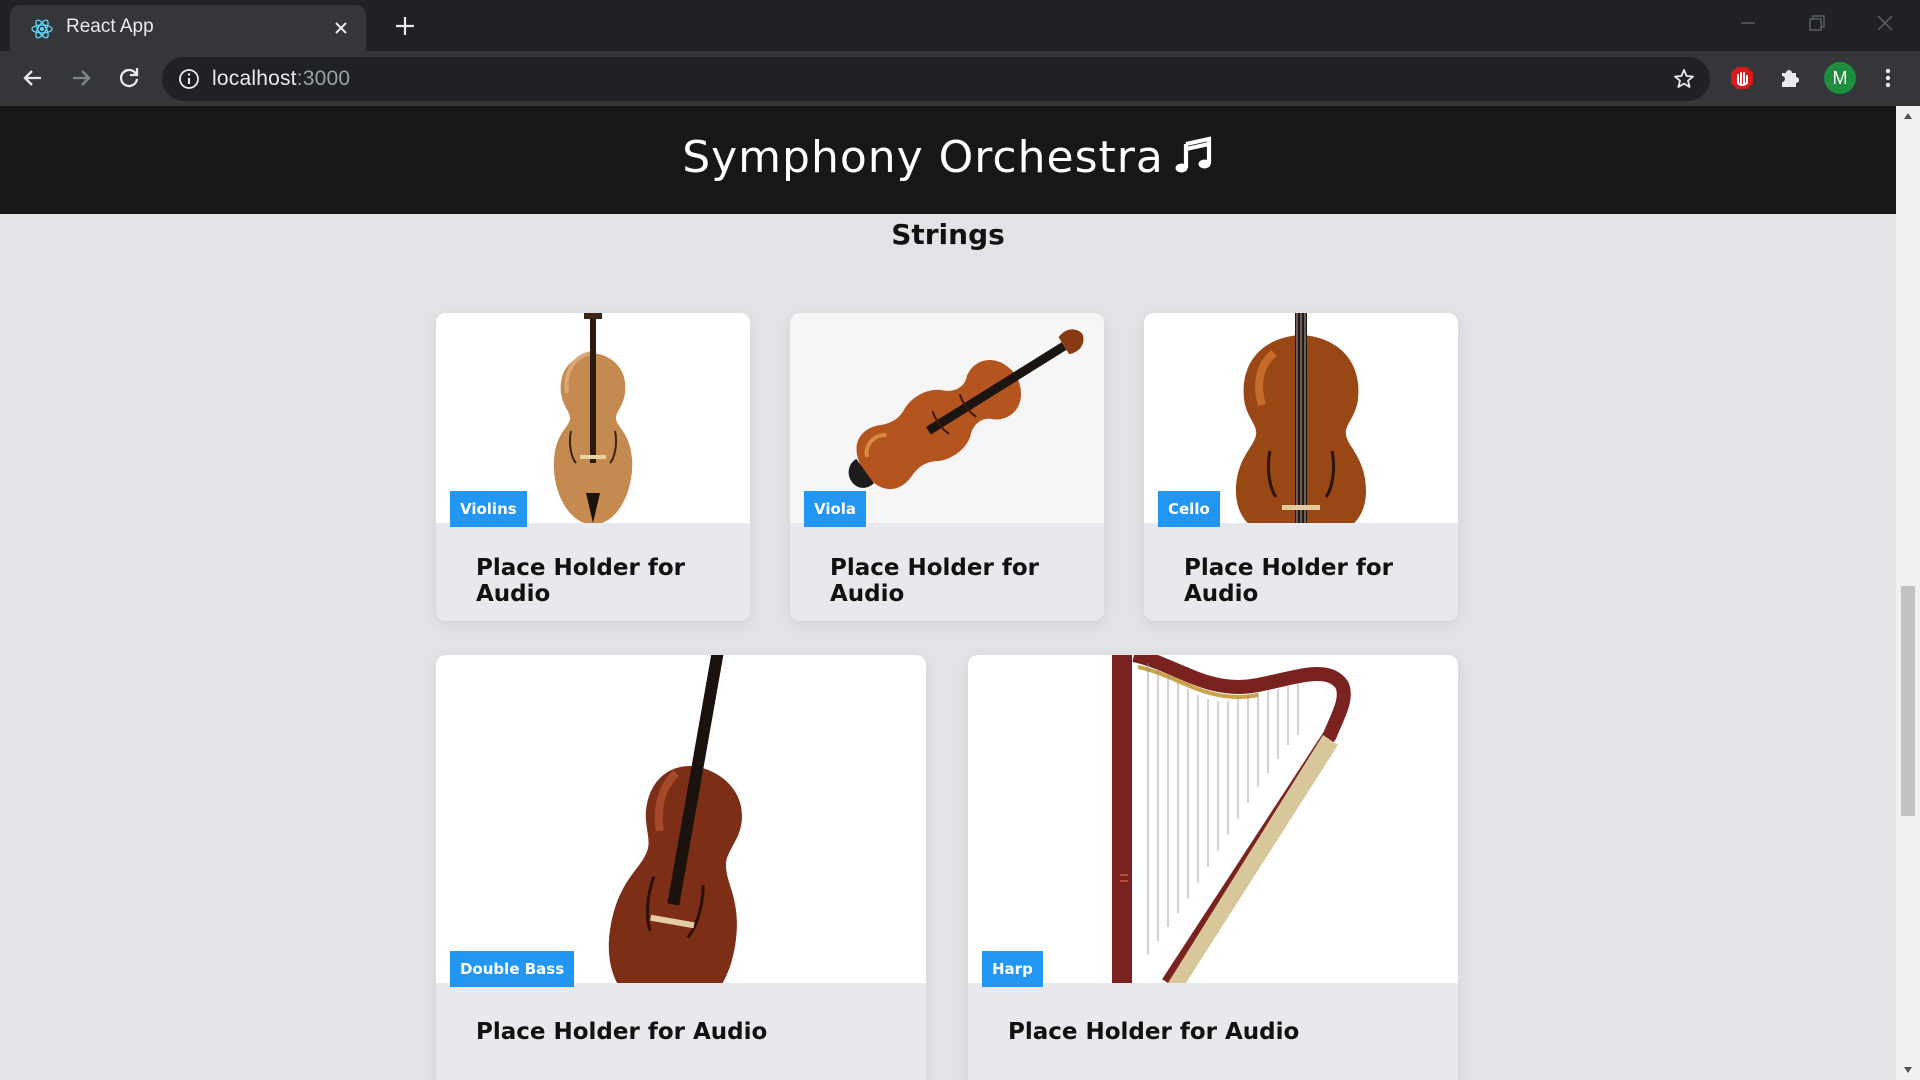 The height and width of the screenshot is (1080, 1920). What do you see at coordinates (593, 467) in the screenshot?
I see `instrument-card-violins: Violins Place Holder for Audio` at bounding box center [593, 467].